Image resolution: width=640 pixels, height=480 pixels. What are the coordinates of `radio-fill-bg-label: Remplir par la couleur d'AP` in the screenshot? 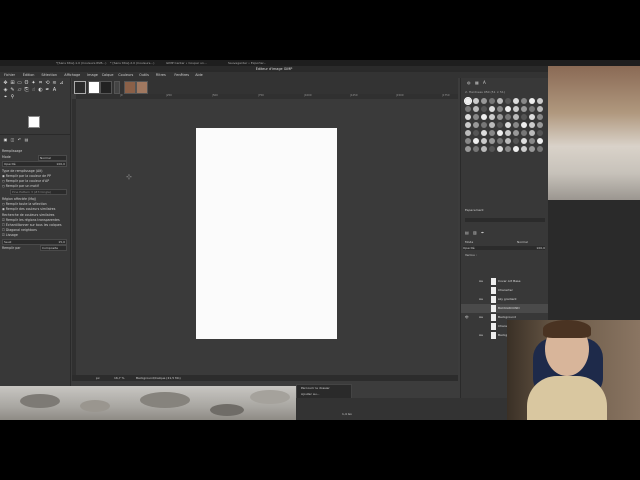 It's located at (27, 181).